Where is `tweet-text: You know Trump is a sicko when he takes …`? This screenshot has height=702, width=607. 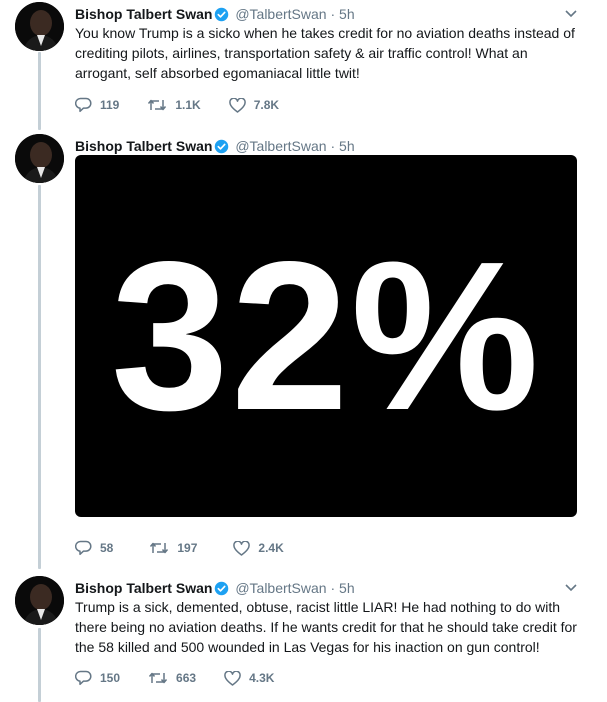
tweet-text: You know Trump is a sicko when he takes … is located at coordinates (325, 53).